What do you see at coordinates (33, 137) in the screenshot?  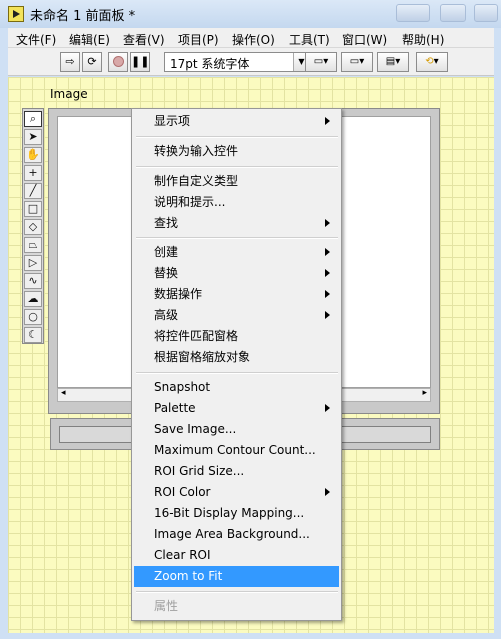 I see `arrow-select-icon: ➤` at bounding box center [33, 137].